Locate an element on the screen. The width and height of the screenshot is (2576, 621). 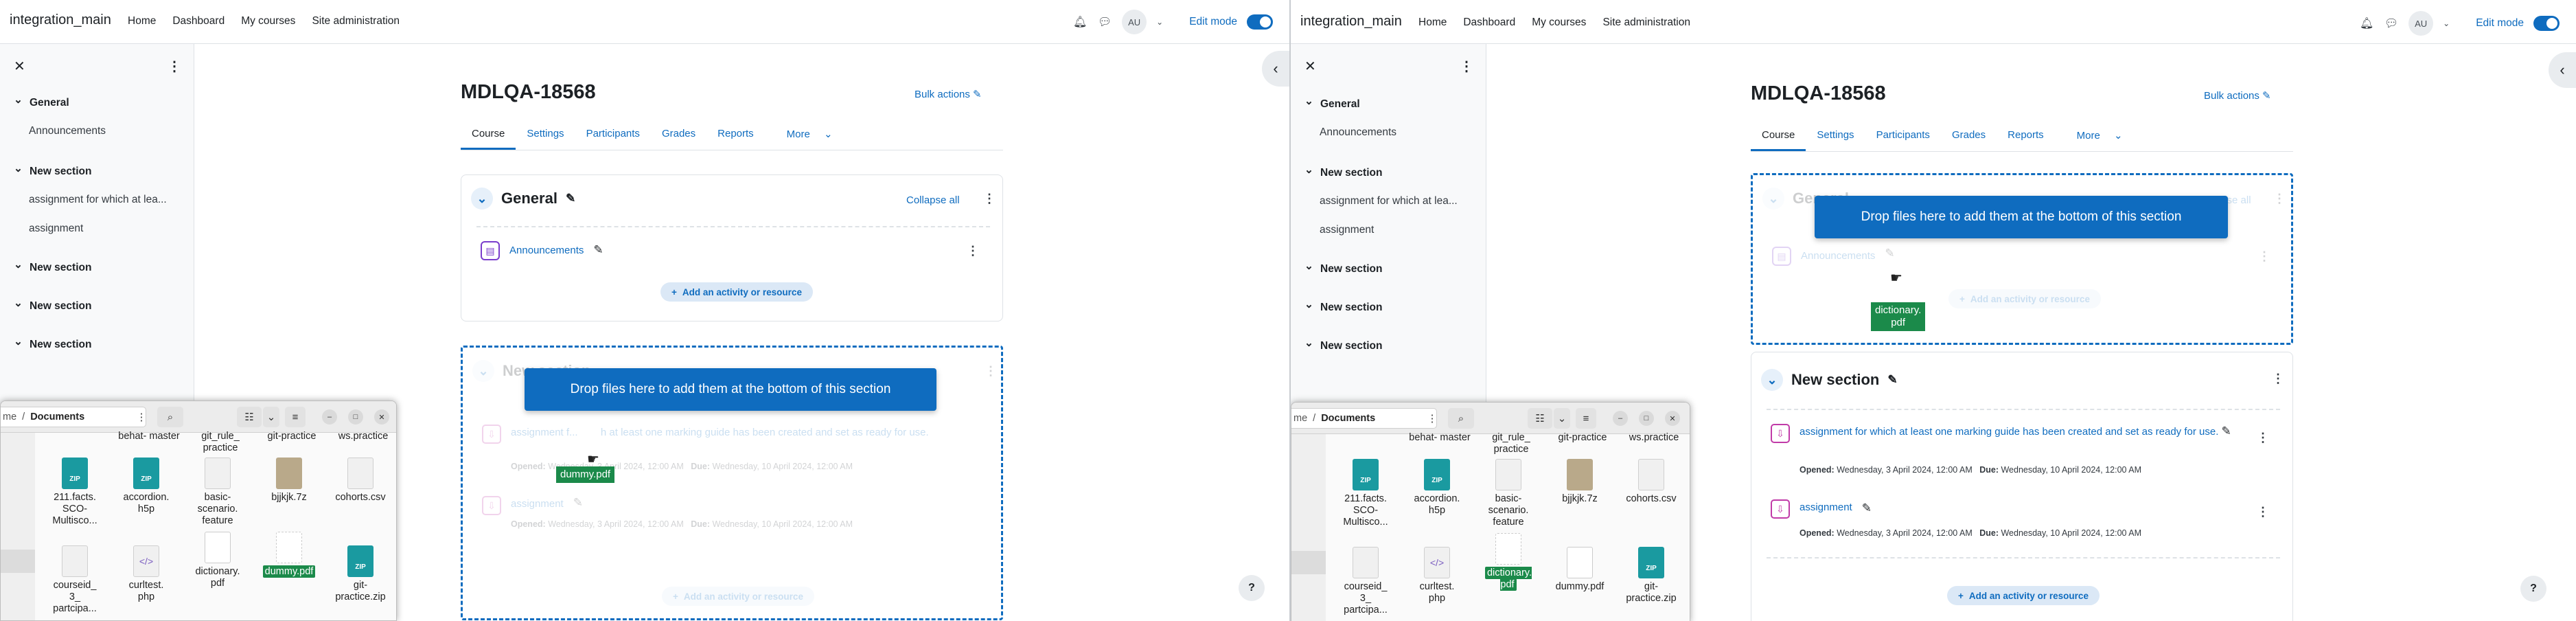
tab-more: More ⌄ is located at coordinates (2094, 138).